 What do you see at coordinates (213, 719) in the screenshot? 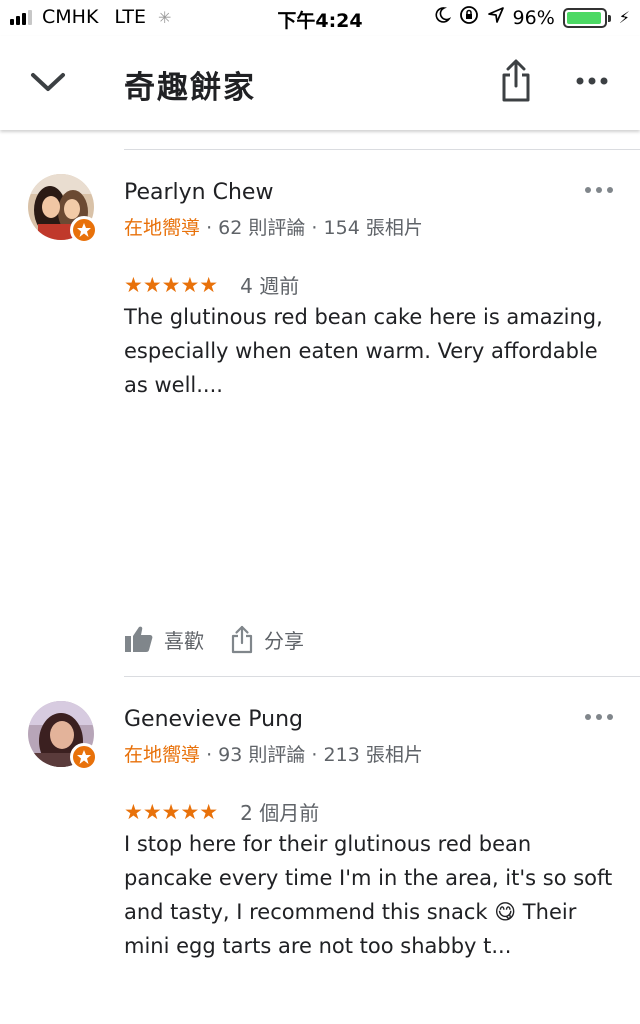
I see `reviewer-name: Genevieve Pung` at bounding box center [213, 719].